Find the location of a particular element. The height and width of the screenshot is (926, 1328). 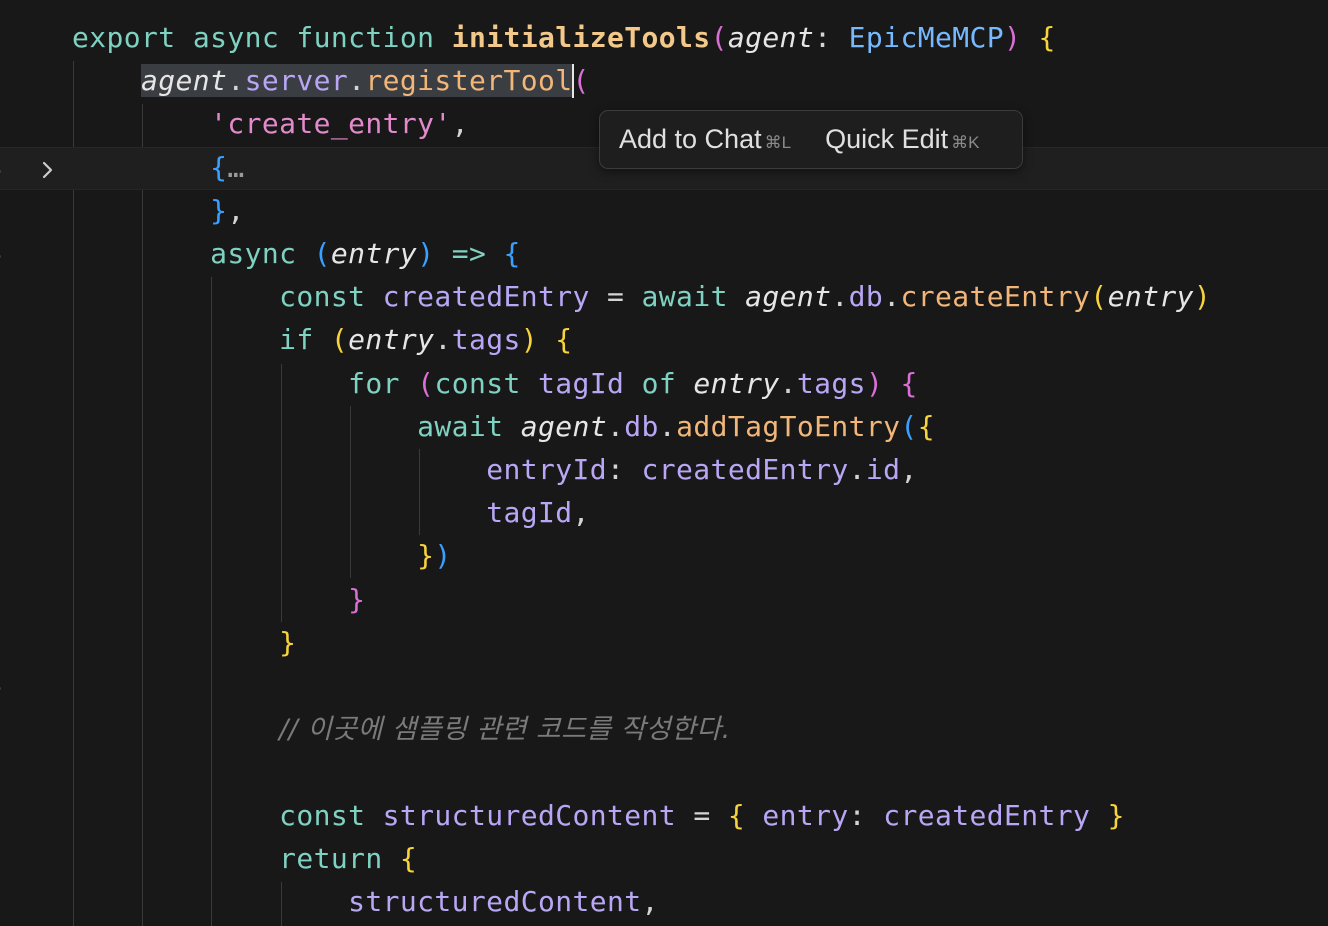

property-key: entryId is located at coordinates (546, 469).